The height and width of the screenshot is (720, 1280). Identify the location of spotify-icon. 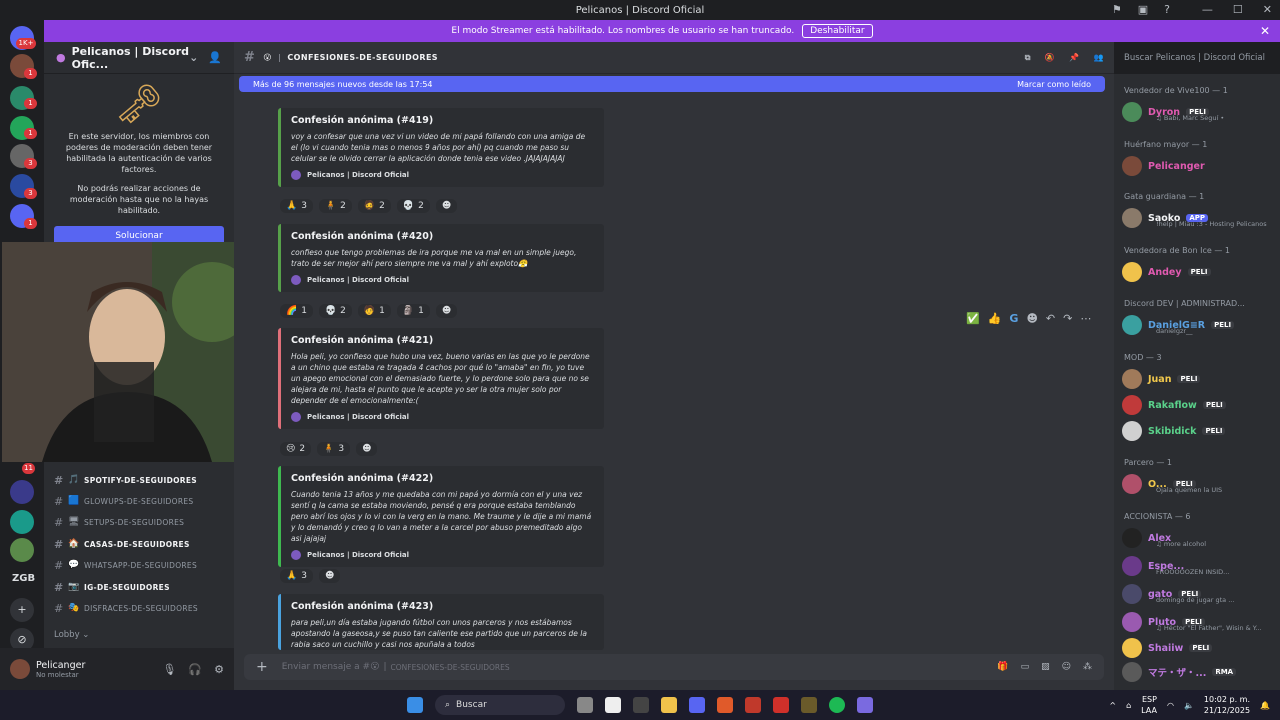
(837, 705).